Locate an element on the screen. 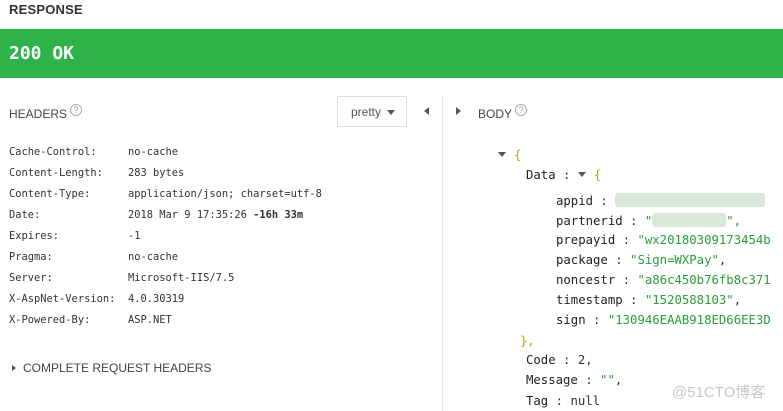 The image size is (783, 411). json-key: timestamp is located at coordinates (589, 300).